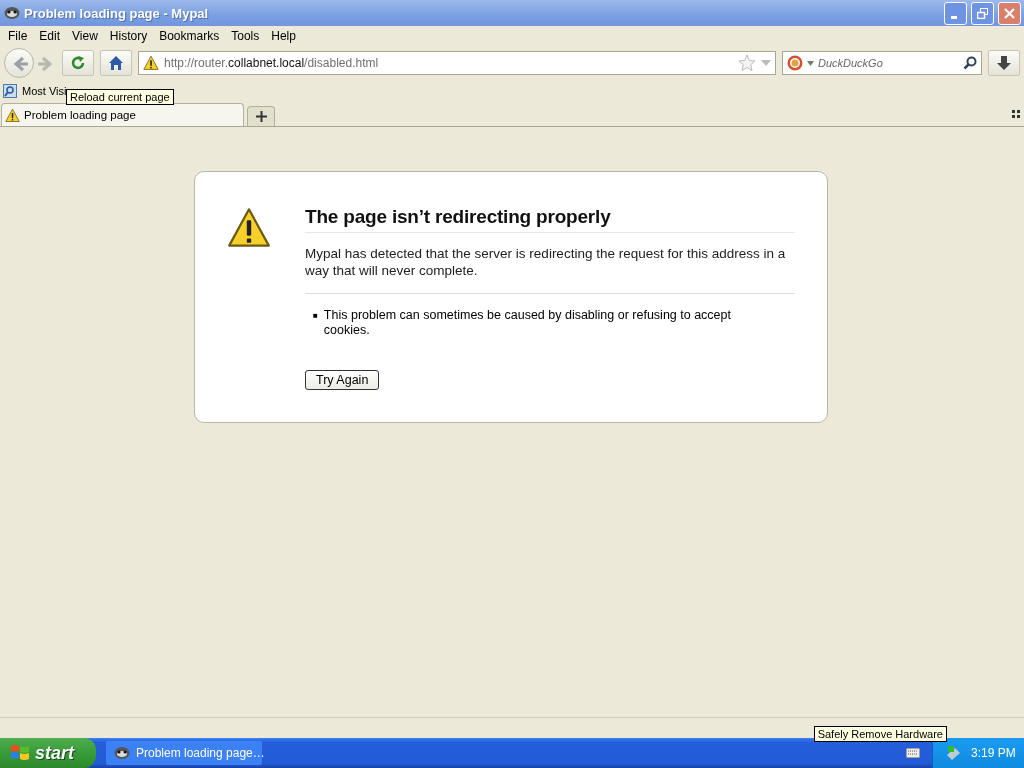  I want to click on restore-icon, so click(982, 13).